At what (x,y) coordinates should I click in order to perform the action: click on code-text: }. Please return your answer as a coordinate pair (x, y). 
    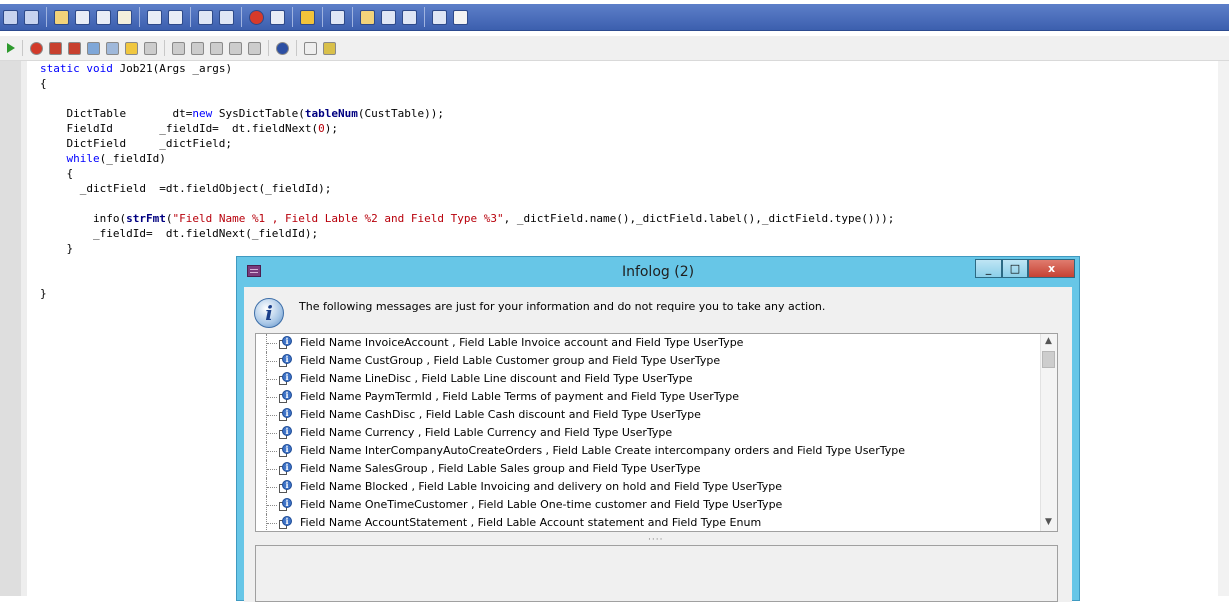
    Looking at the image, I should click on (57, 248).